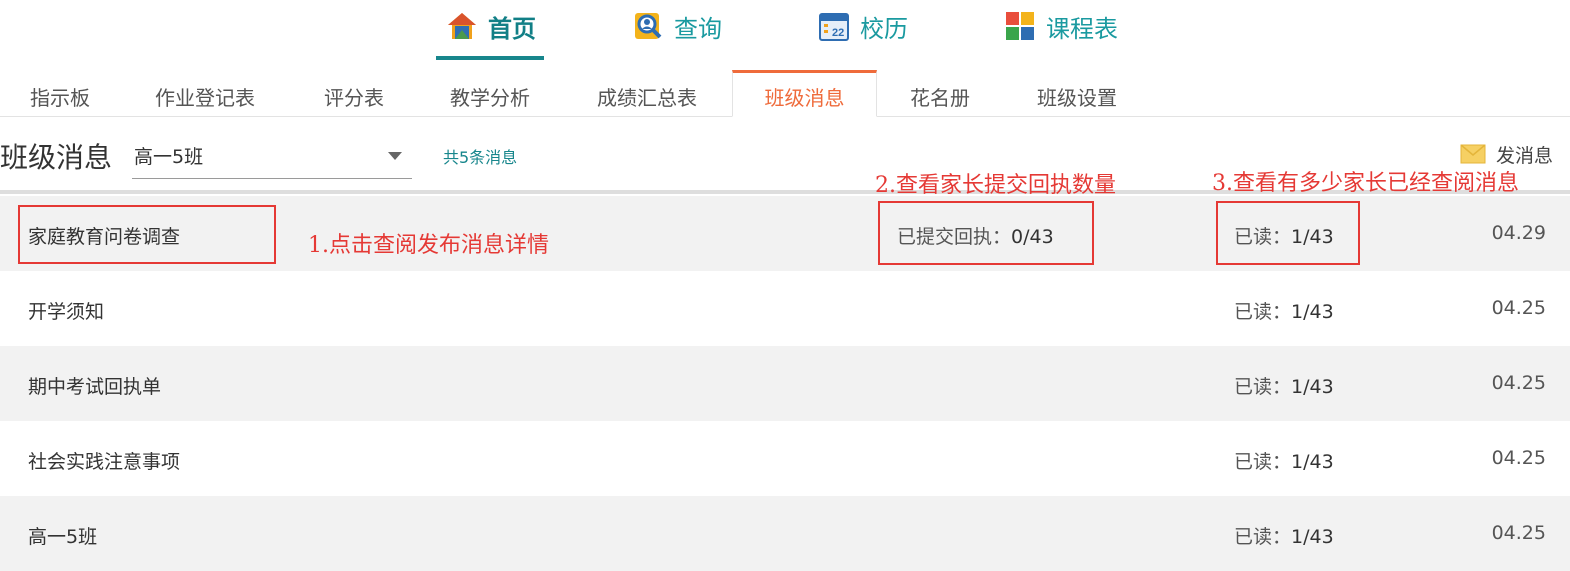 Image resolution: width=1570 pixels, height=571 pixels. What do you see at coordinates (512, 28) in the screenshot?
I see `top-nav-label: 首页` at bounding box center [512, 28].